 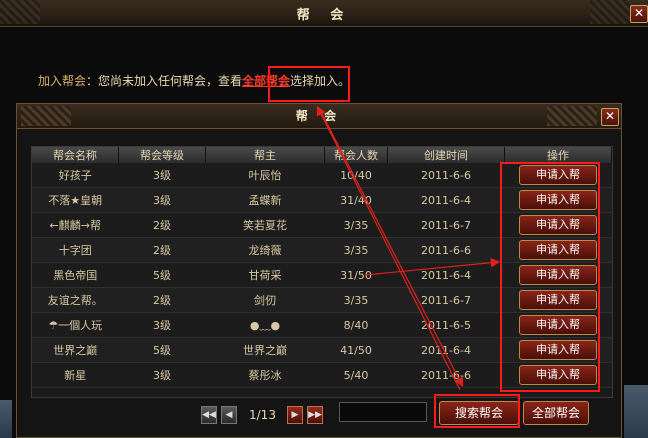 I want to click on guild-leader-cell: 笑若夏花, so click(x=265, y=225).